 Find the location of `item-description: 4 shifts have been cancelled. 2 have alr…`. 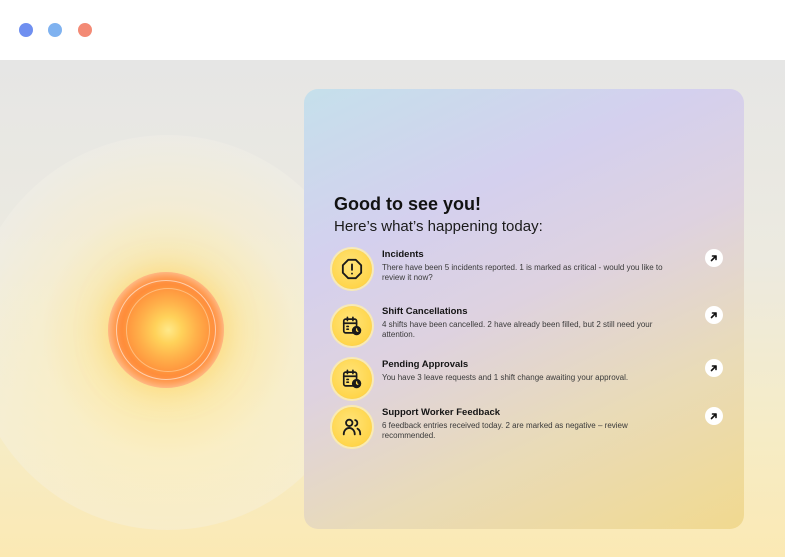

item-description: 4 shifts have been cancelled. 2 have alr… is located at coordinates (517, 329).